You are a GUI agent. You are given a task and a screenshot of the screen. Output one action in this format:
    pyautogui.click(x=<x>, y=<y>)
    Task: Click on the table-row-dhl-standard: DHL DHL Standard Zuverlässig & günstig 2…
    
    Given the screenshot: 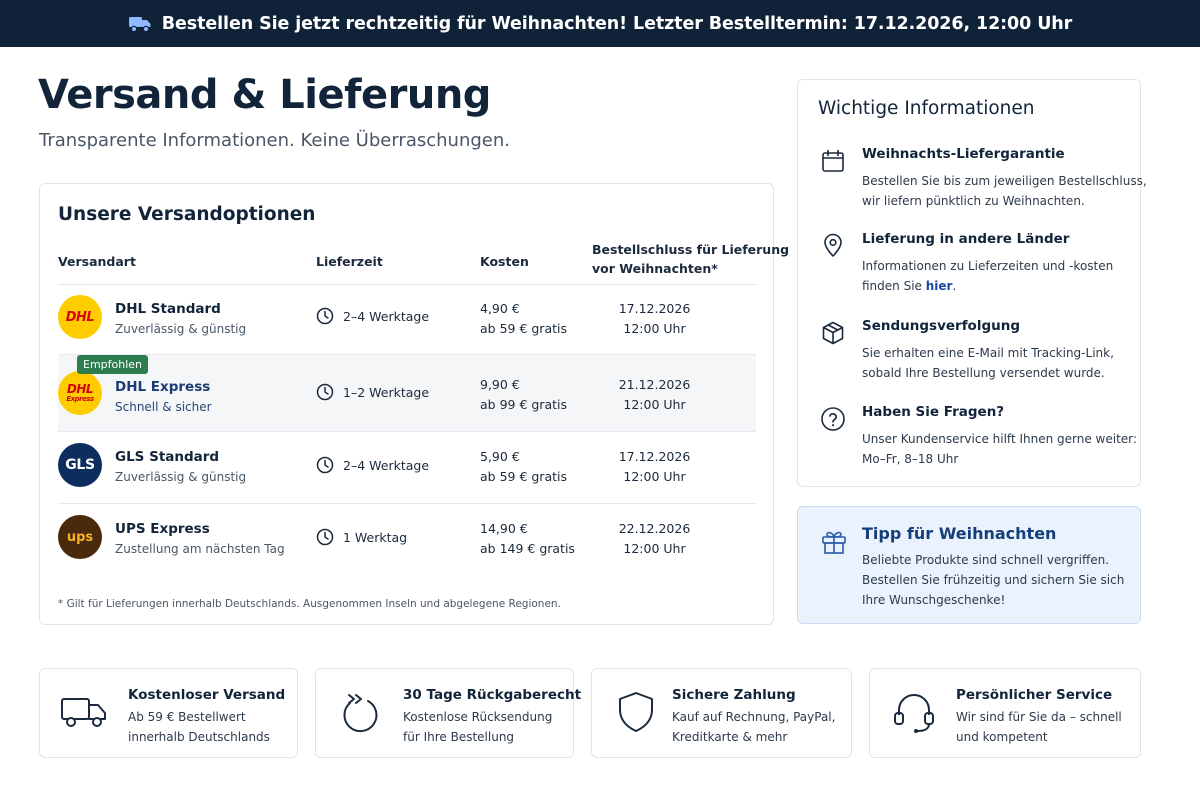 What is the action you would take?
    pyautogui.click(x=407, y=320)
    